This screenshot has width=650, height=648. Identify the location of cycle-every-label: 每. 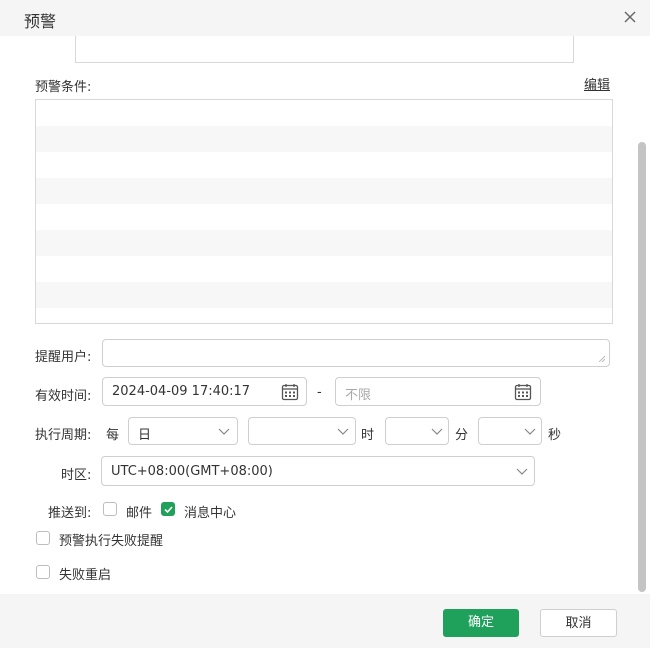
(113, 435).